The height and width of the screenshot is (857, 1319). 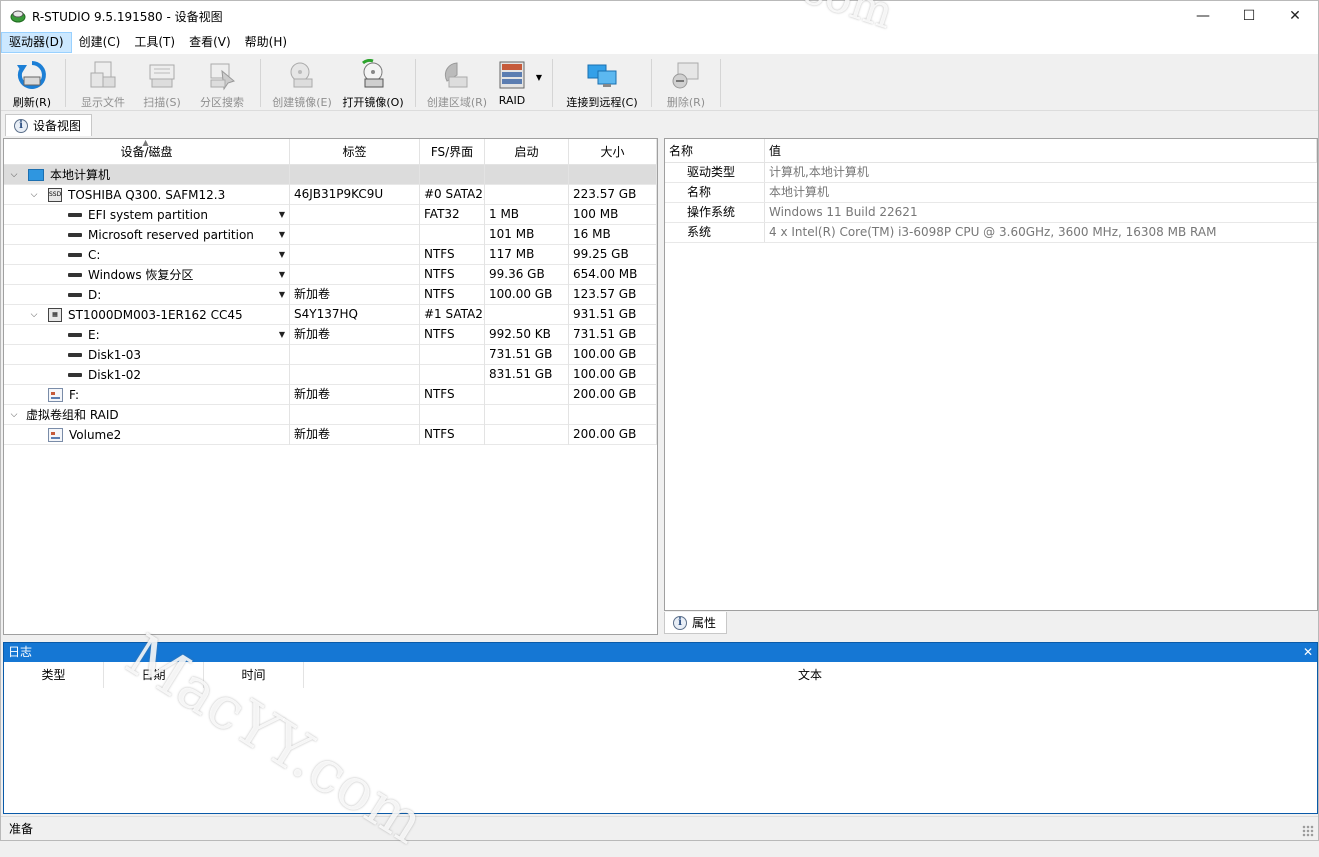 What do you see at coordinates (21, 829) in the screenshot?
I see `status-text: 准备` at bounding box center [21, 829].